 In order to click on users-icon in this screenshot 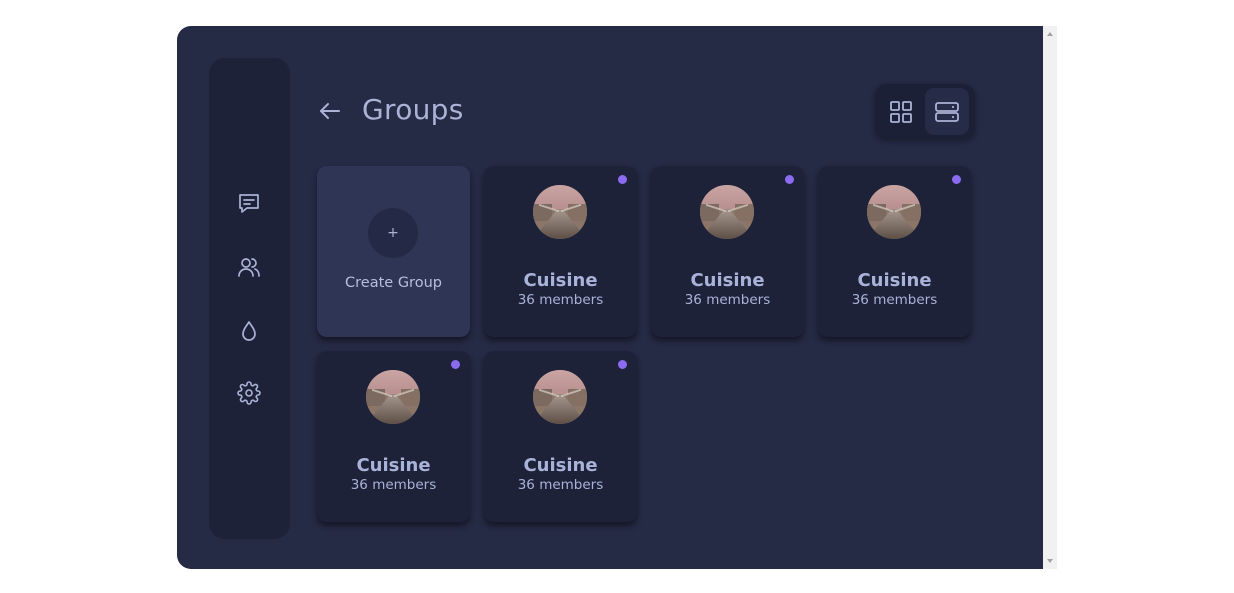, I will do `click(249, 267)`.